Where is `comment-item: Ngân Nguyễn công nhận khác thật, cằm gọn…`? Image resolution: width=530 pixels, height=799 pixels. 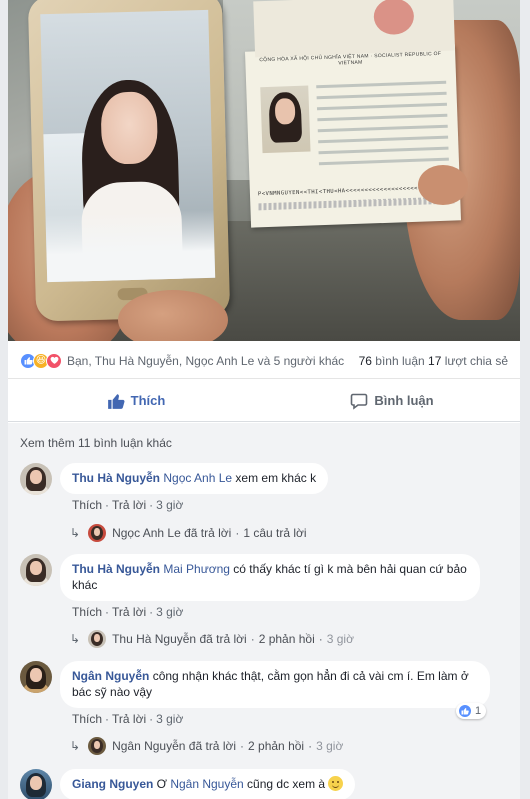 comment-item: Ngân Nguyễn công nhận khác thật, cằm gọn… is located at coordinates (255, 693).